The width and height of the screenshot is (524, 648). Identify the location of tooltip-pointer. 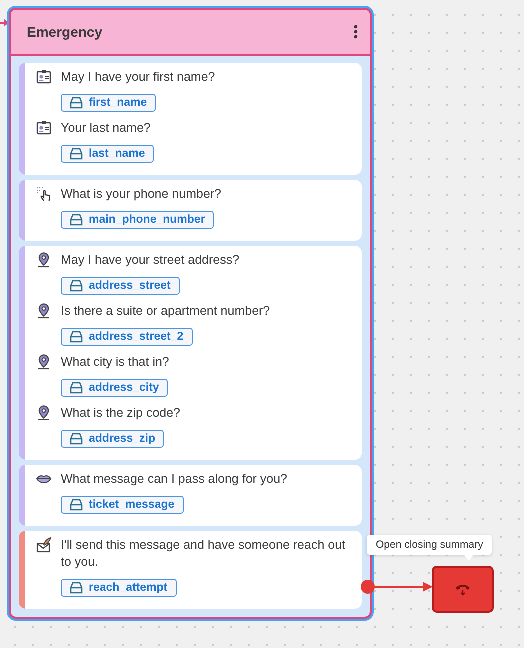
(469, 558).